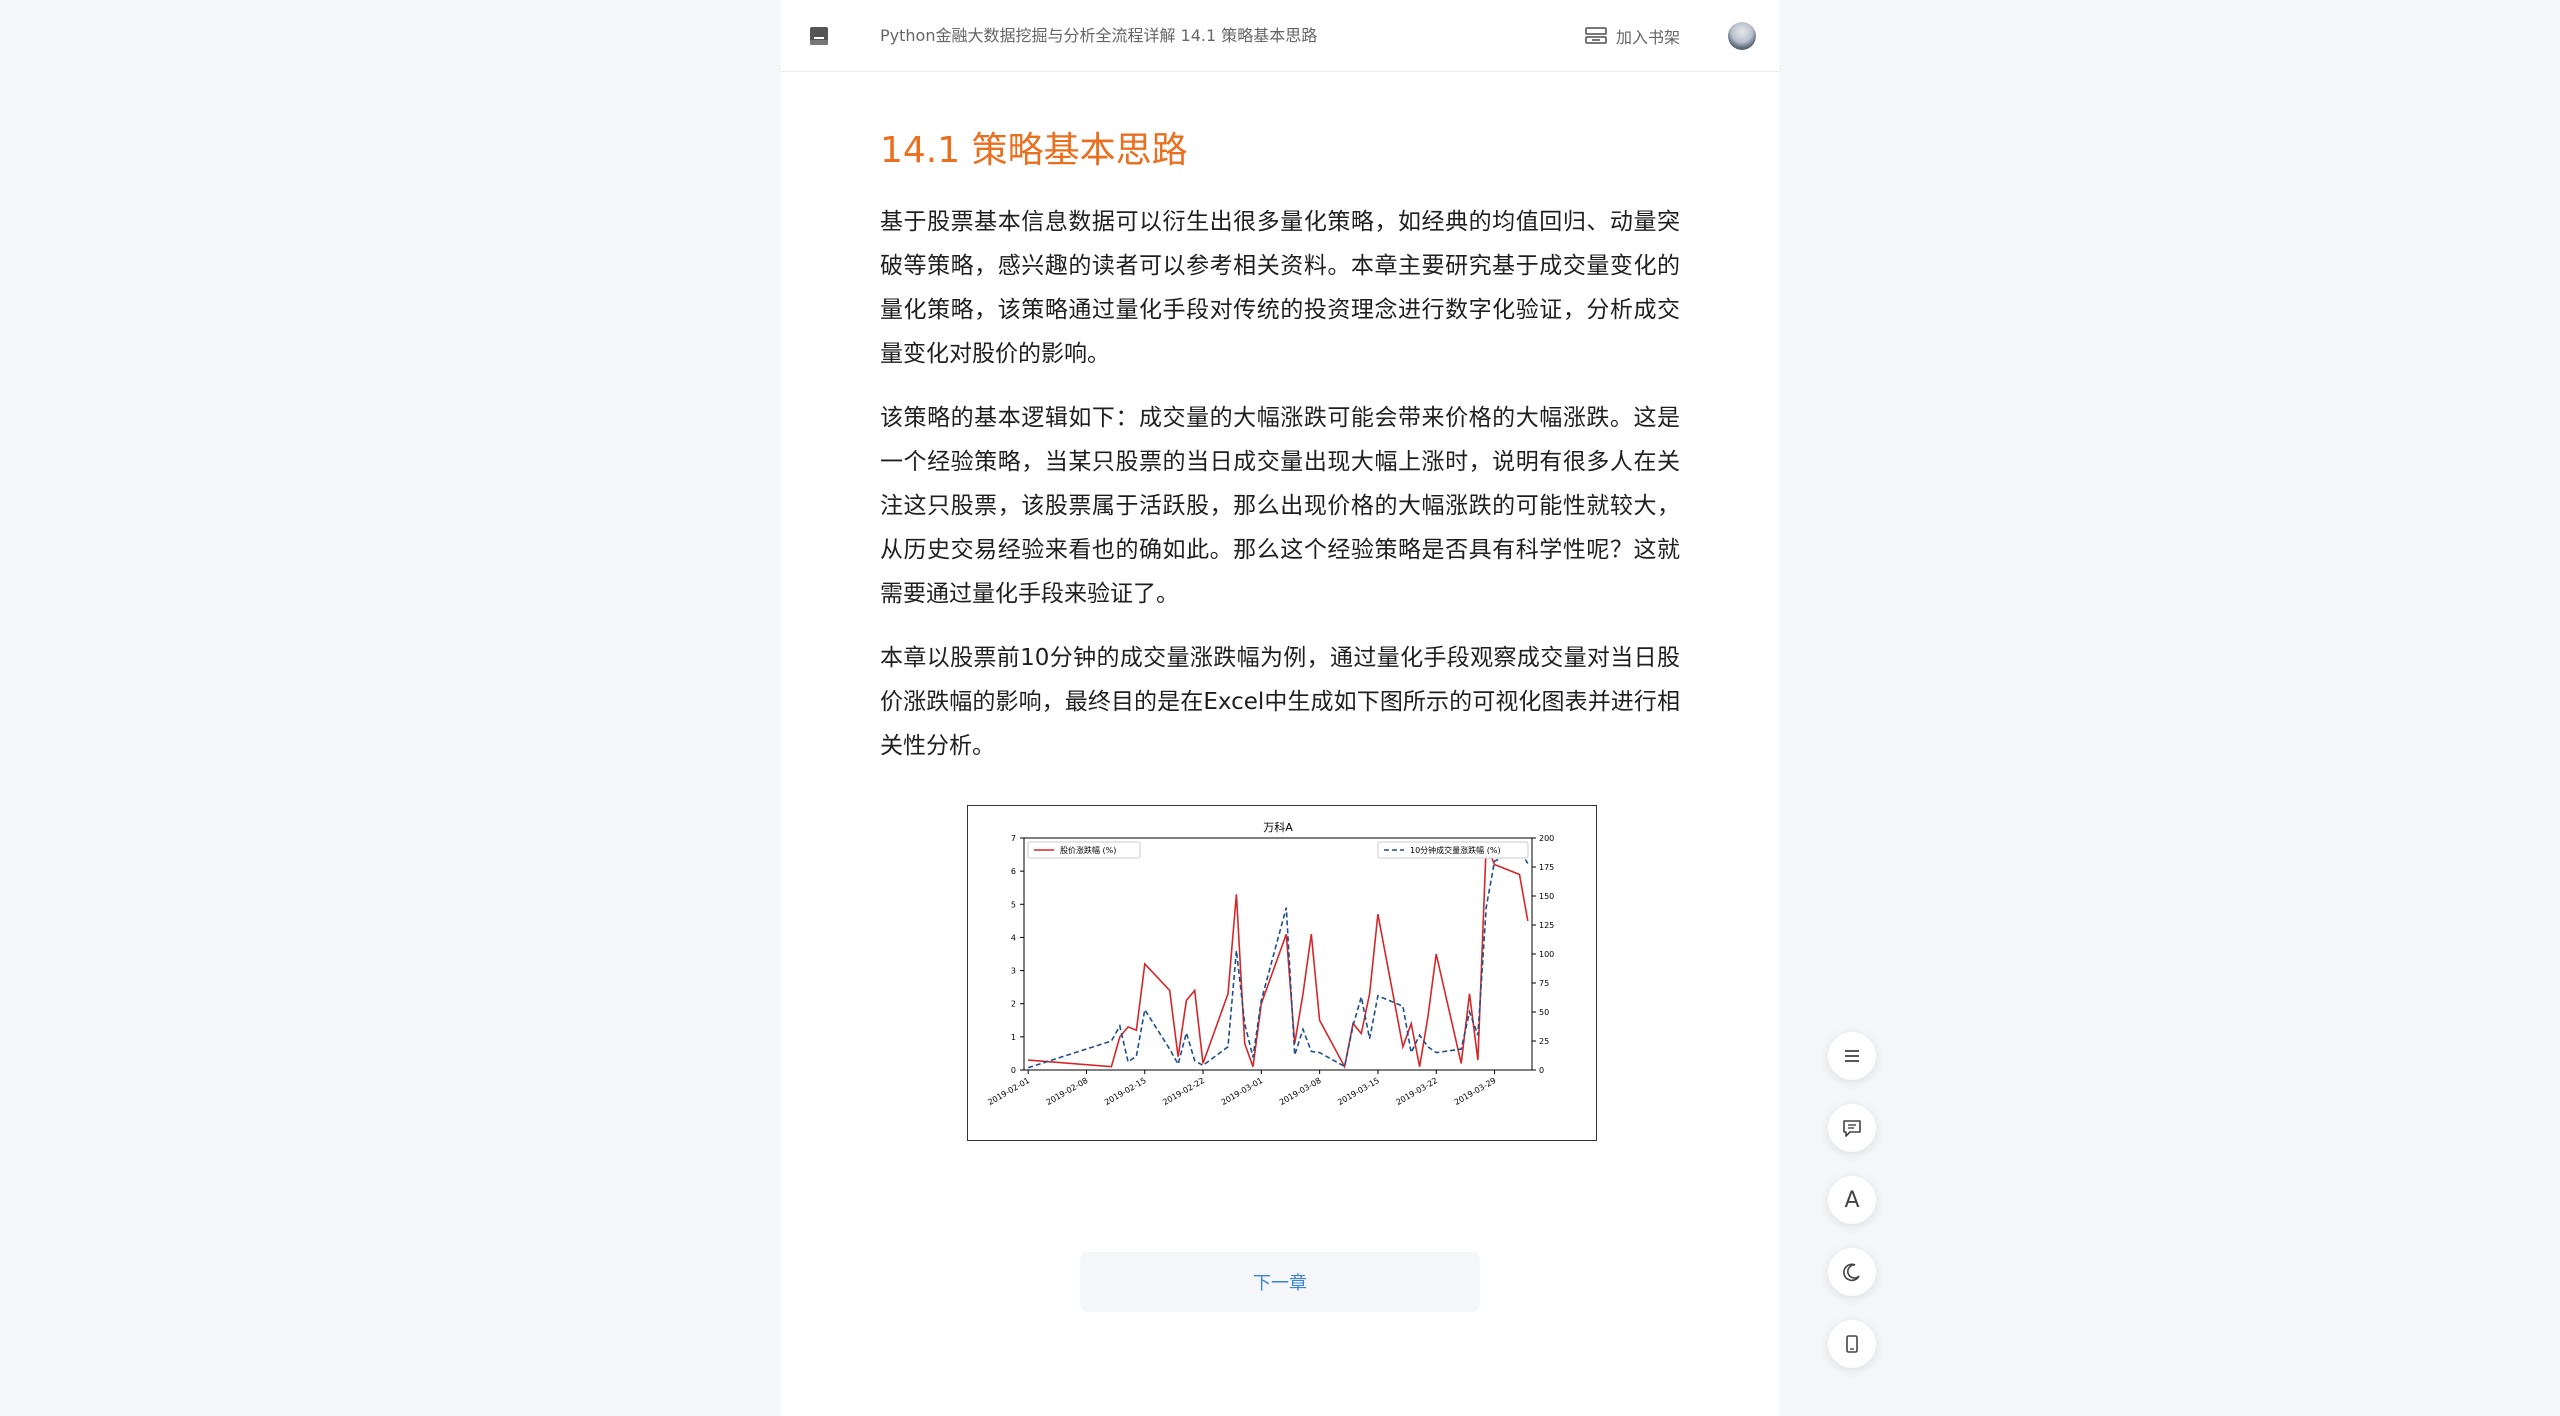  Describe the element at coordinates (1013, 1070) in the screenshot. I see `left-y-tick-label: 0` at that location.